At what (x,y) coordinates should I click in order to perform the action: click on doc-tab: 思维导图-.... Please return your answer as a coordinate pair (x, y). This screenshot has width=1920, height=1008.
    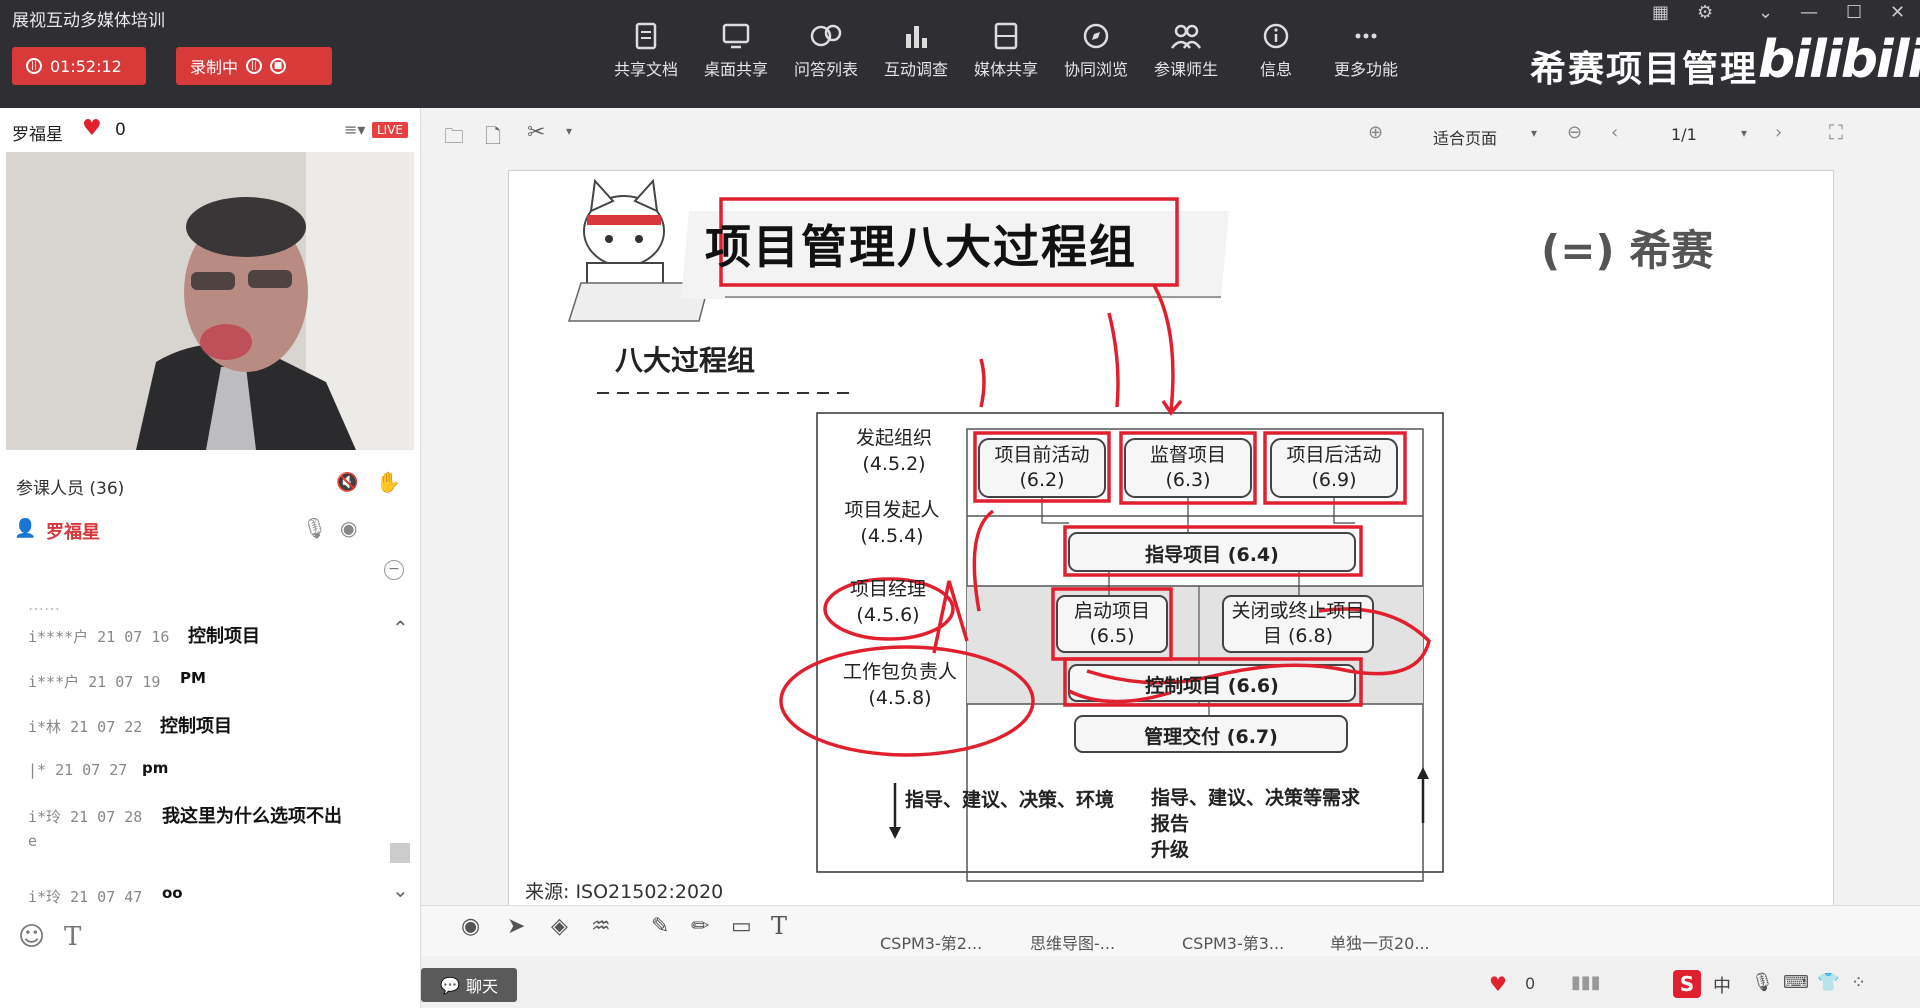
    Looking at the image, I should click on (1072, 942).